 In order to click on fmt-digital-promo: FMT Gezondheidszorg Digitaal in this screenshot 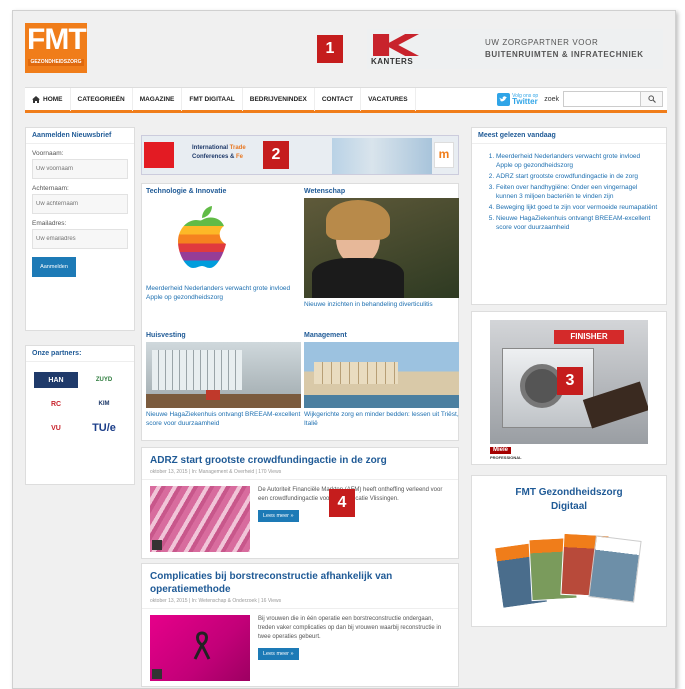, I will do `click(569, 551)`.